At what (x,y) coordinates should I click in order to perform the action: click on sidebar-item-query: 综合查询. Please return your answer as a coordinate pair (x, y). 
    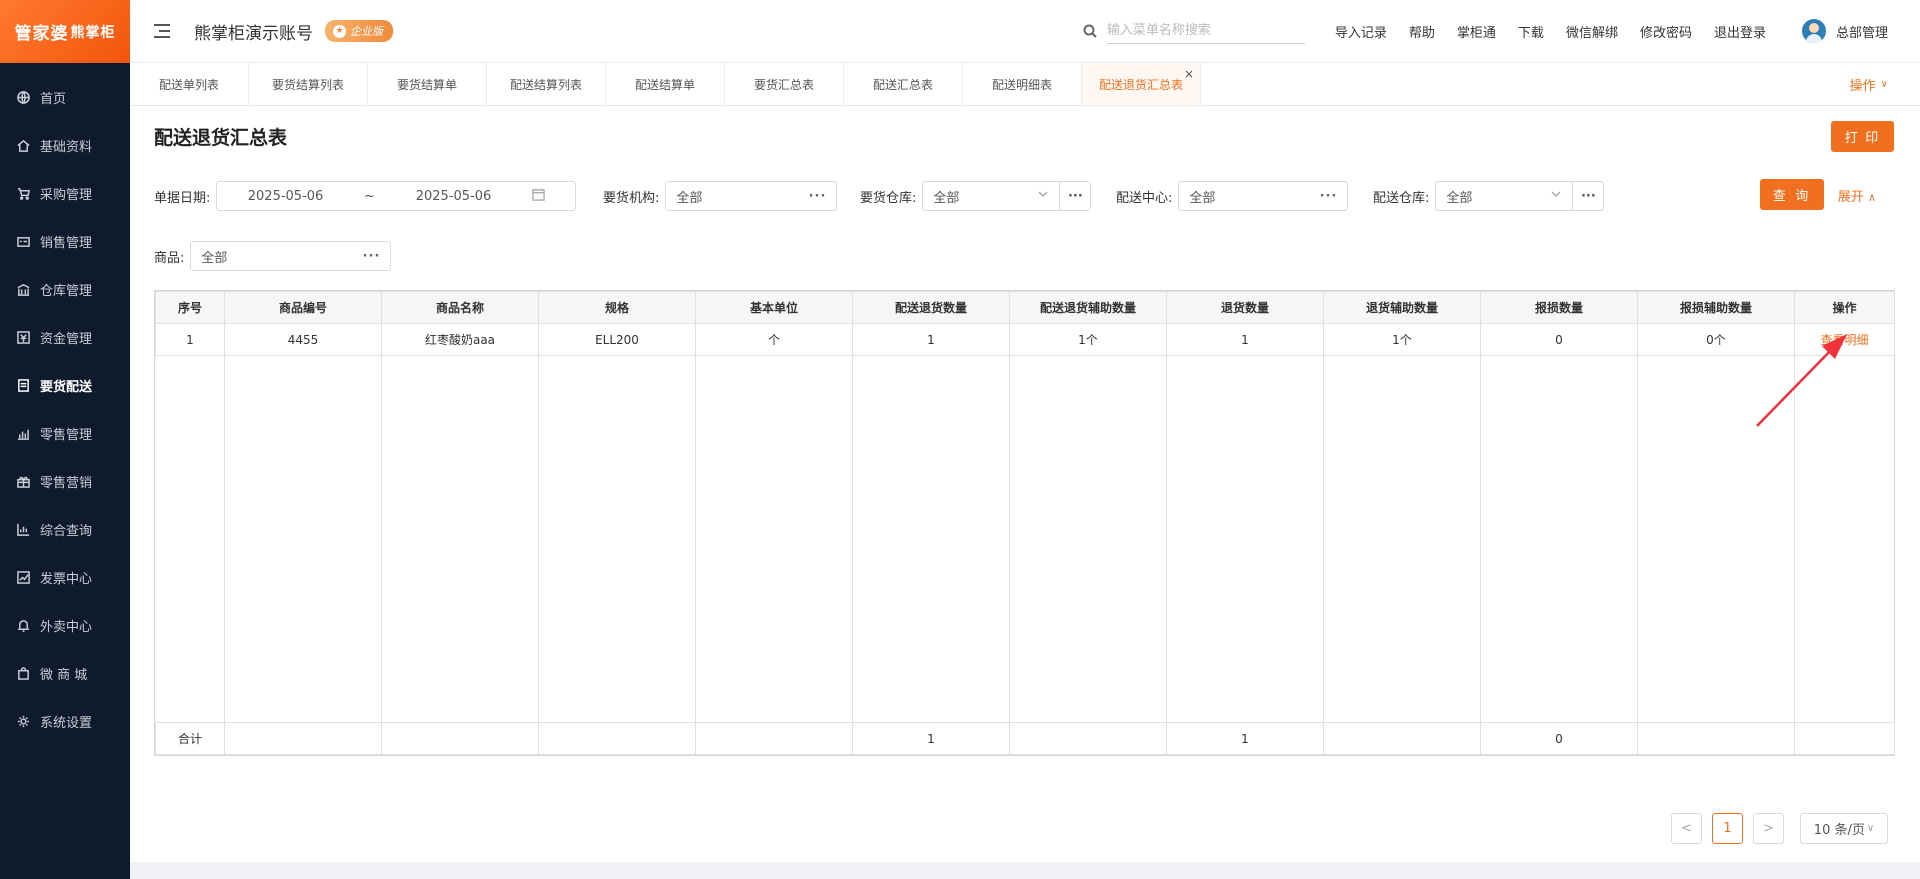
    Looking at the image, I should click on (65, 529).